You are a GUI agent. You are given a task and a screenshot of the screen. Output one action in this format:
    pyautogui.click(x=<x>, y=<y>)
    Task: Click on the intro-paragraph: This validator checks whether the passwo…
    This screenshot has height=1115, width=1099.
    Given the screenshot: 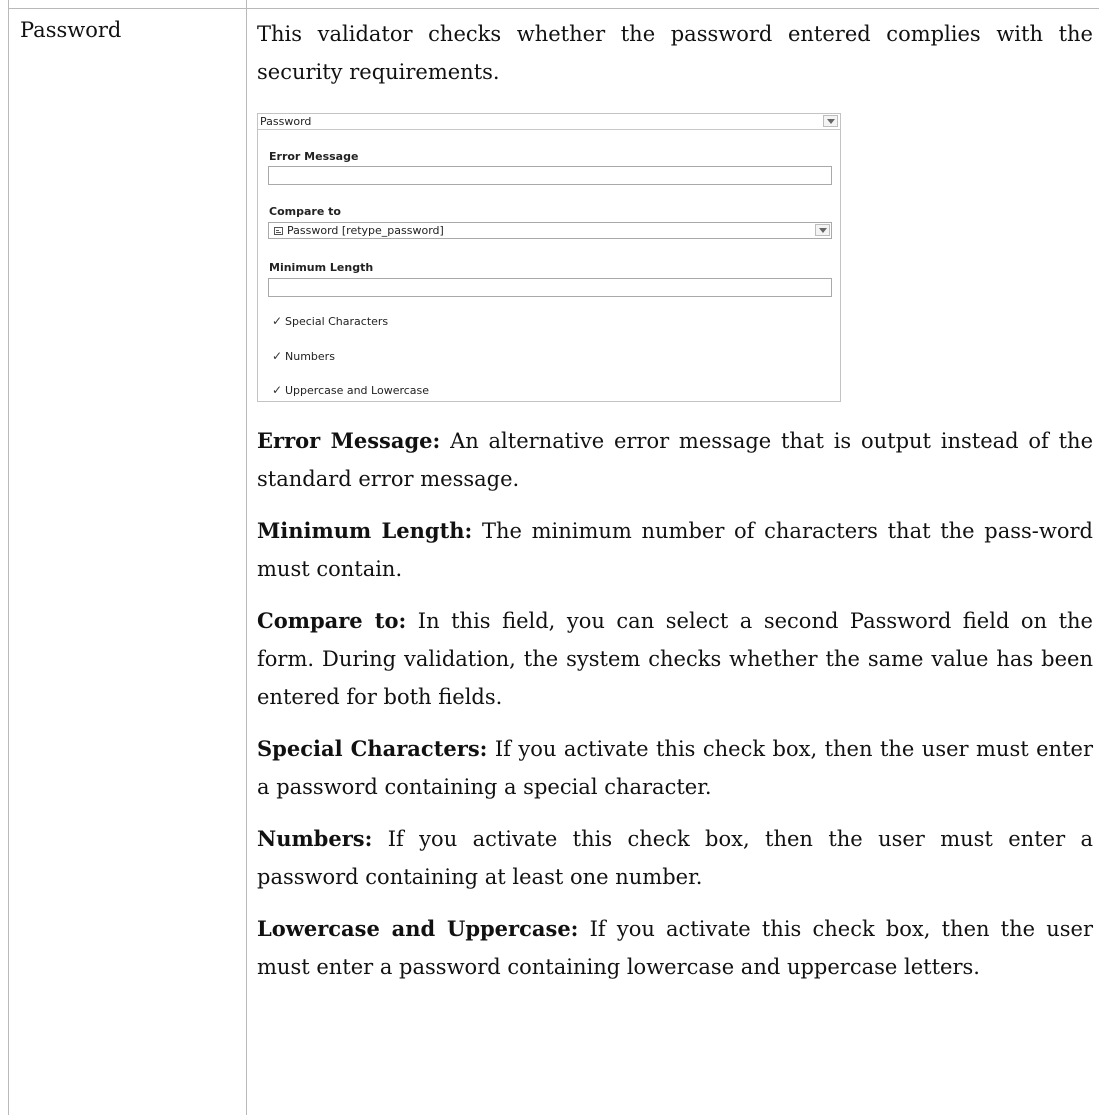 What is the action you would take?
    pyautogui.click(x=675, y=53)
    